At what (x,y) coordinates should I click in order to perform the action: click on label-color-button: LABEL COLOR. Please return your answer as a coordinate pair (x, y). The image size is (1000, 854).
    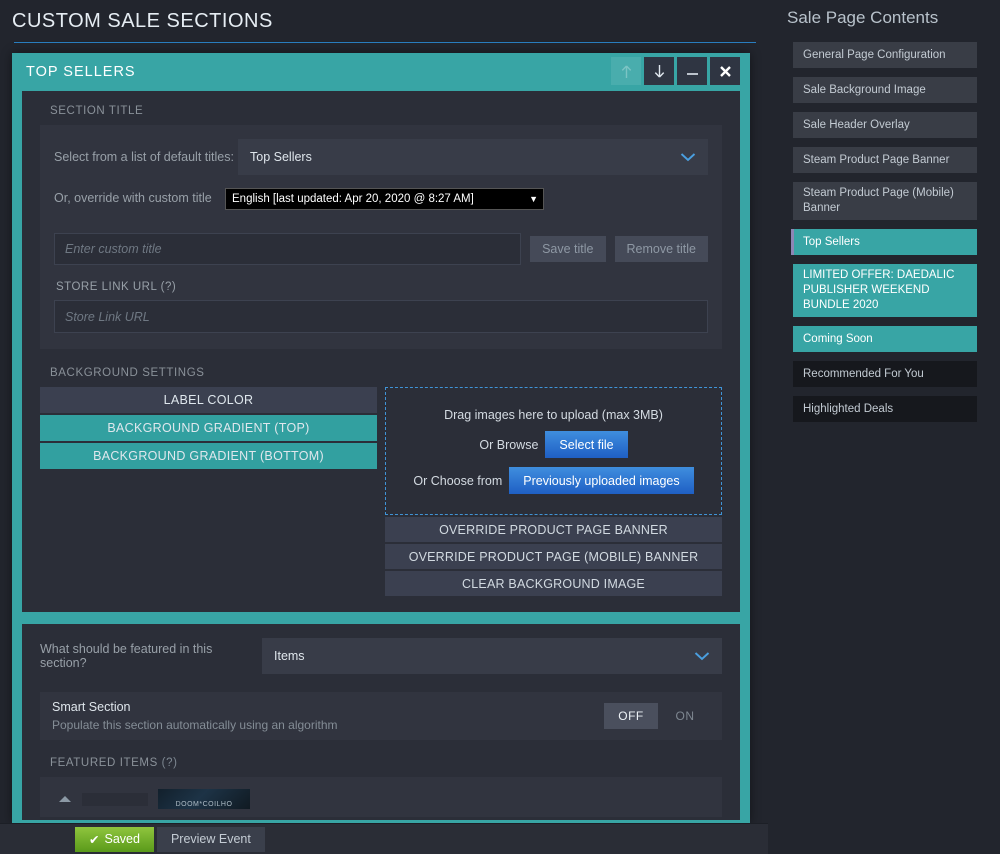
    Looking at the image, I should click on (208, 400).